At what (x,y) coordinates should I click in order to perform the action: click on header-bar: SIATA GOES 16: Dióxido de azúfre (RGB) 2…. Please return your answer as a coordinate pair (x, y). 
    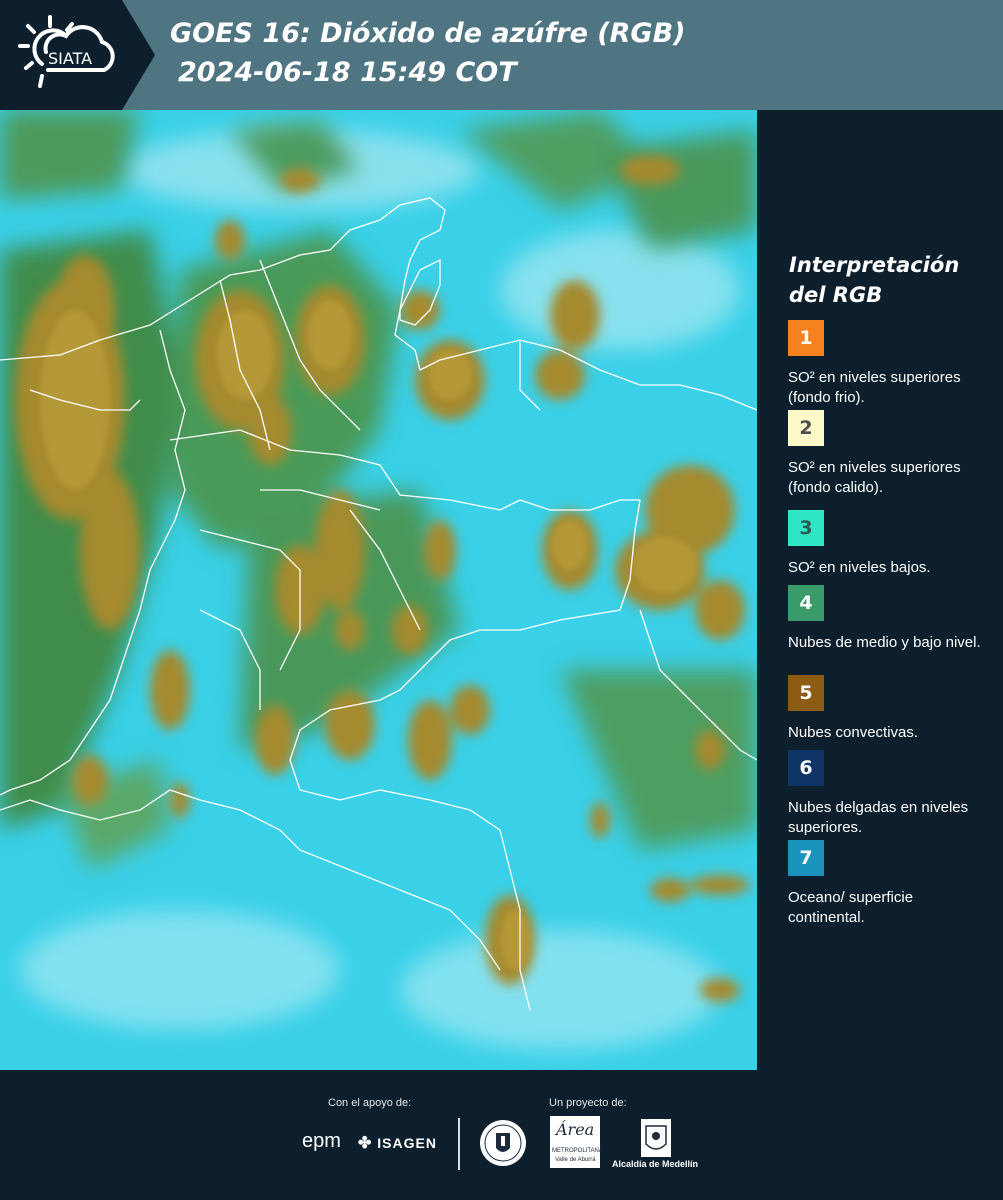
    Looking at the image, I should click on (501, 55).